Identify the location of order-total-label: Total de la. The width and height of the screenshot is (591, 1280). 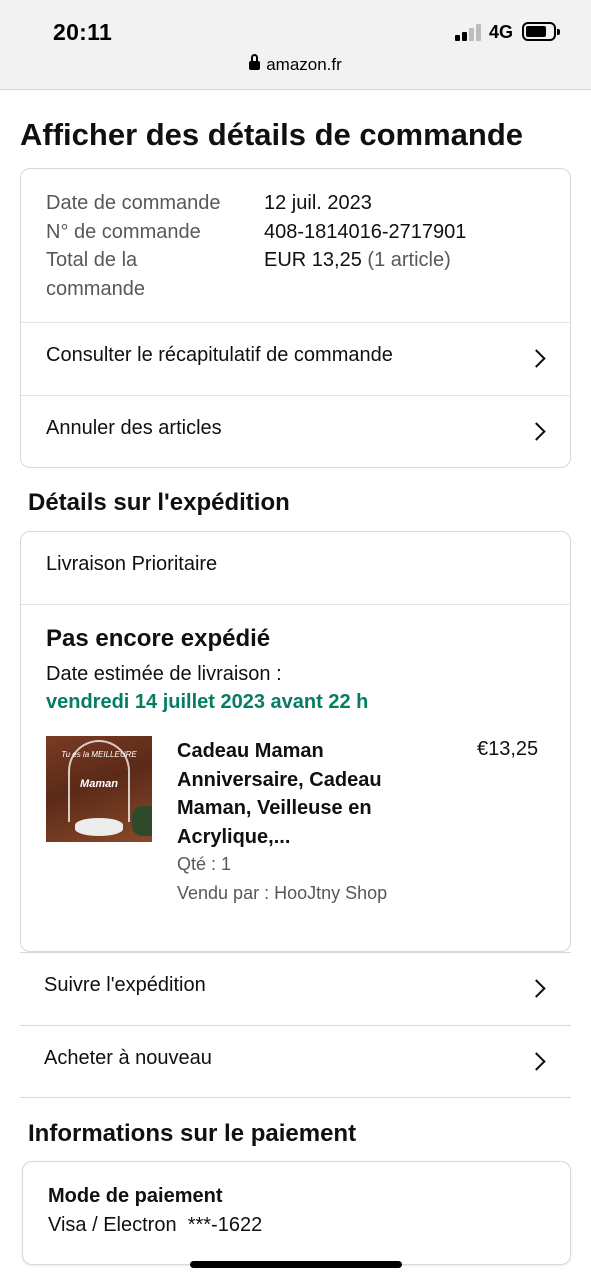
(92, 260).